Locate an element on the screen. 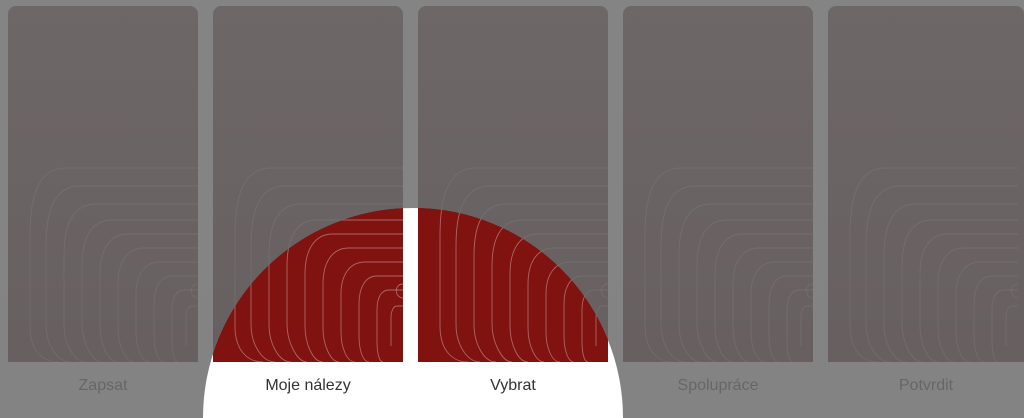  card-label: Spolupráce is located at coordinates (718, 385).